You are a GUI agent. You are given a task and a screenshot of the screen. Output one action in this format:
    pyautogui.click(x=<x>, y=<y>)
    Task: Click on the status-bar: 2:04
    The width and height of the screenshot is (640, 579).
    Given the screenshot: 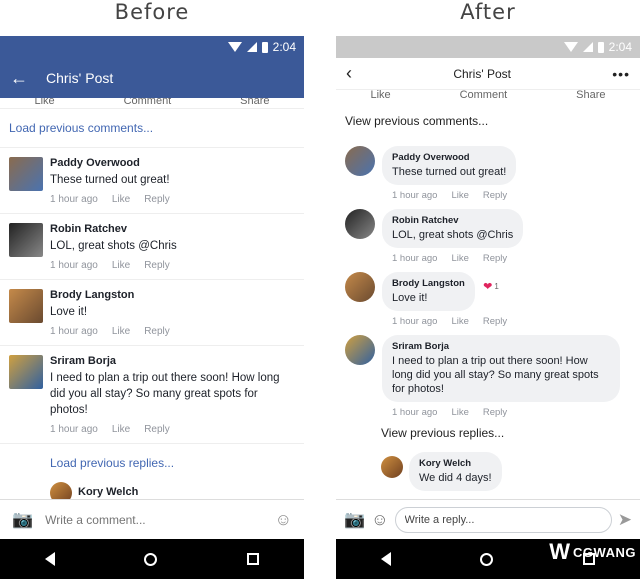 What is the action you would take?
    pyautogui.click(x=152, y=47)
    